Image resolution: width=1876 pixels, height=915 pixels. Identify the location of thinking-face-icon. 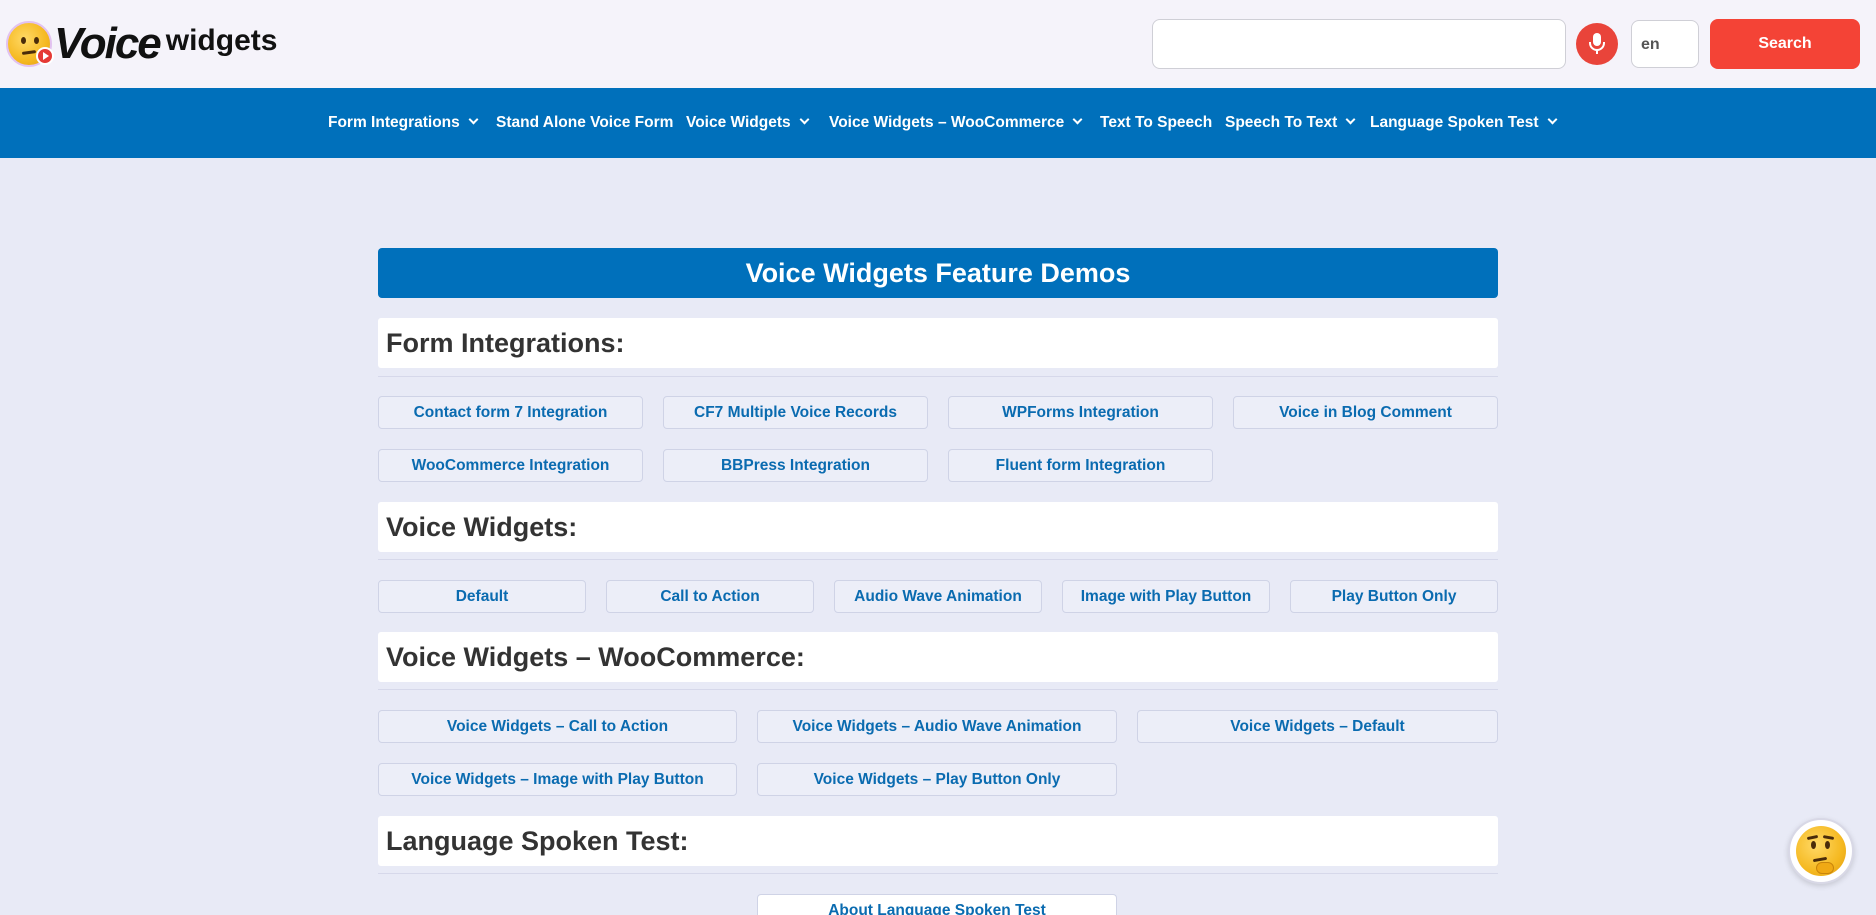
(1821, 851).